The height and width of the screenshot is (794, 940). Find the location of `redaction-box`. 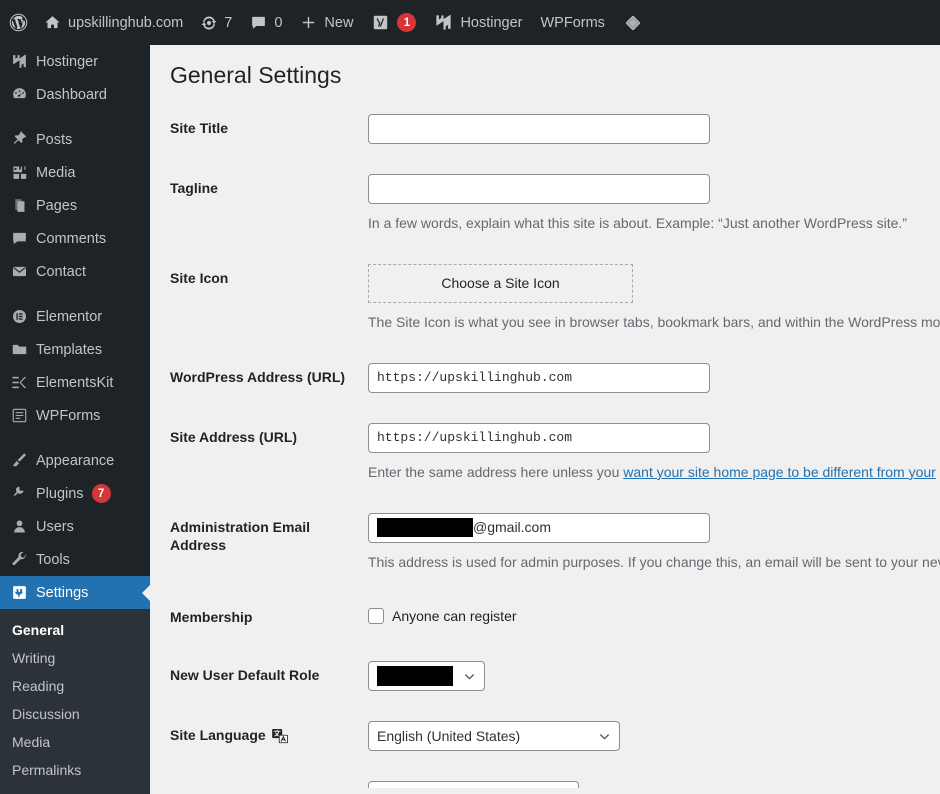

redaction-box is located at coordinates (415, 676).